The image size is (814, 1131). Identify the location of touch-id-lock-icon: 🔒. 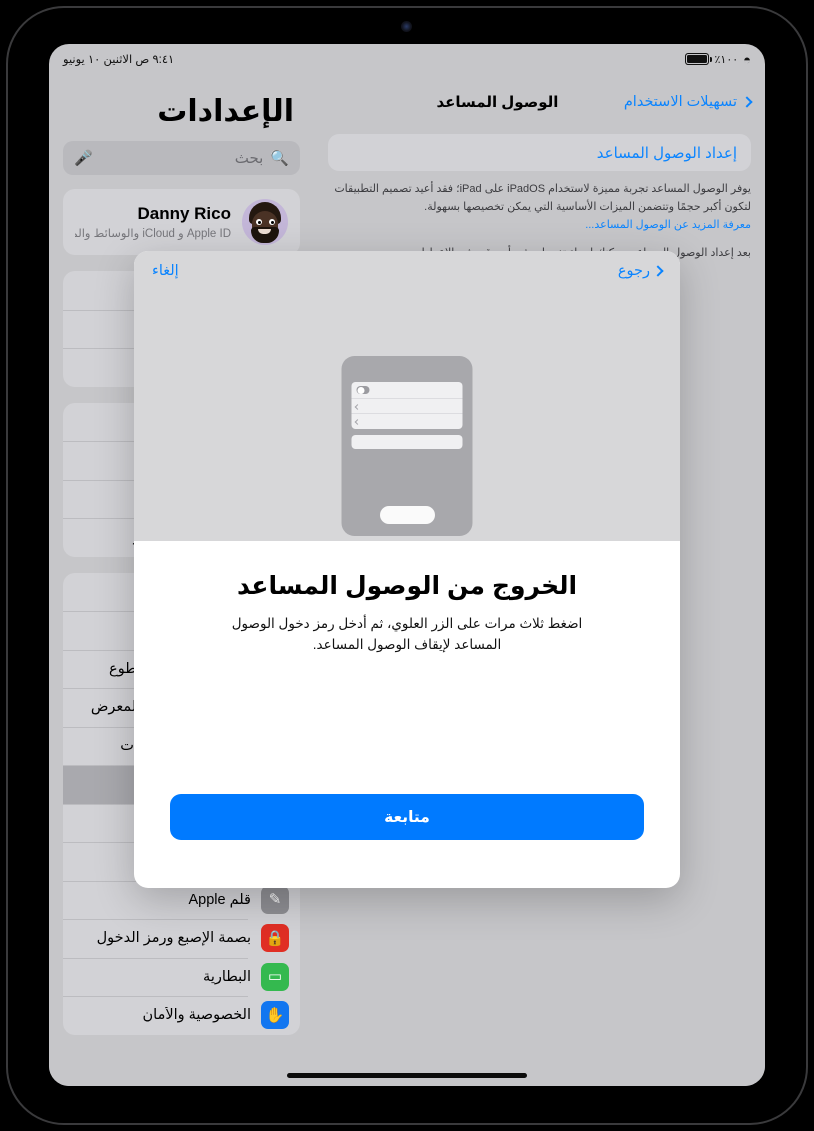
(275, 938).